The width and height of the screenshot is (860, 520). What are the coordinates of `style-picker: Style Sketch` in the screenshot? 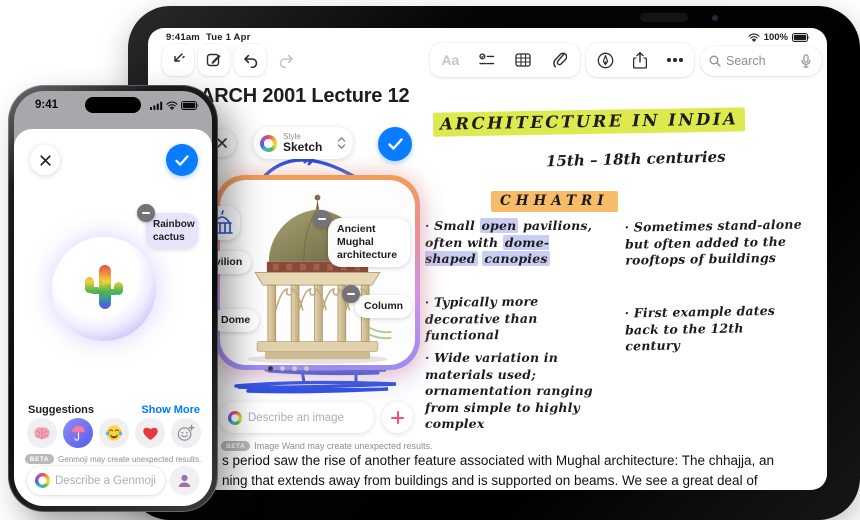 It's located at (303, 143).